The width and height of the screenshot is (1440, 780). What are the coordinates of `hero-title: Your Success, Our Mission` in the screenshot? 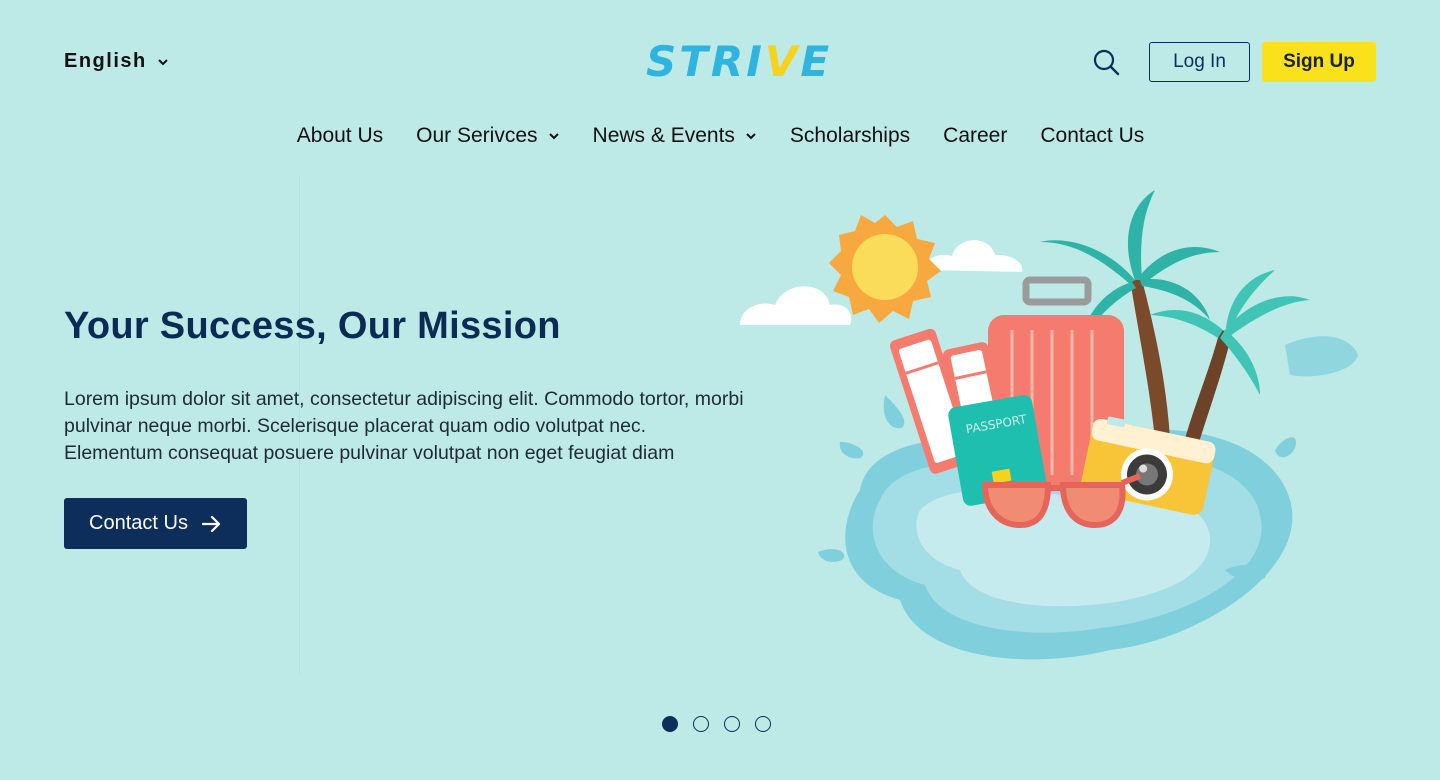 It's located at (312, 326).